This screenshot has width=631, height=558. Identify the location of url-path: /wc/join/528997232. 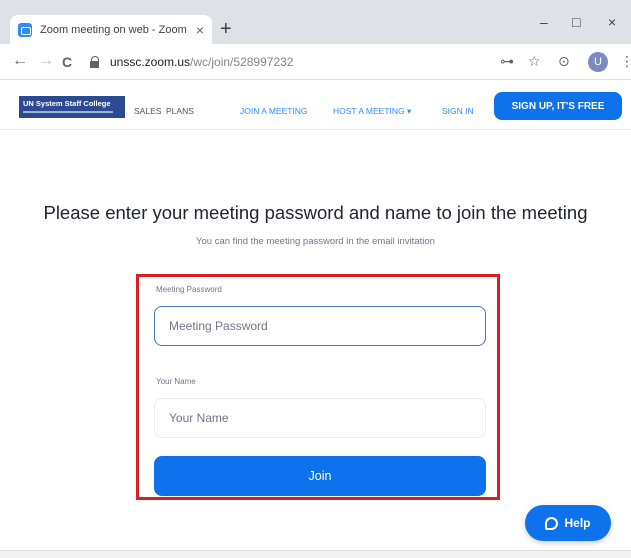
(242, 62).